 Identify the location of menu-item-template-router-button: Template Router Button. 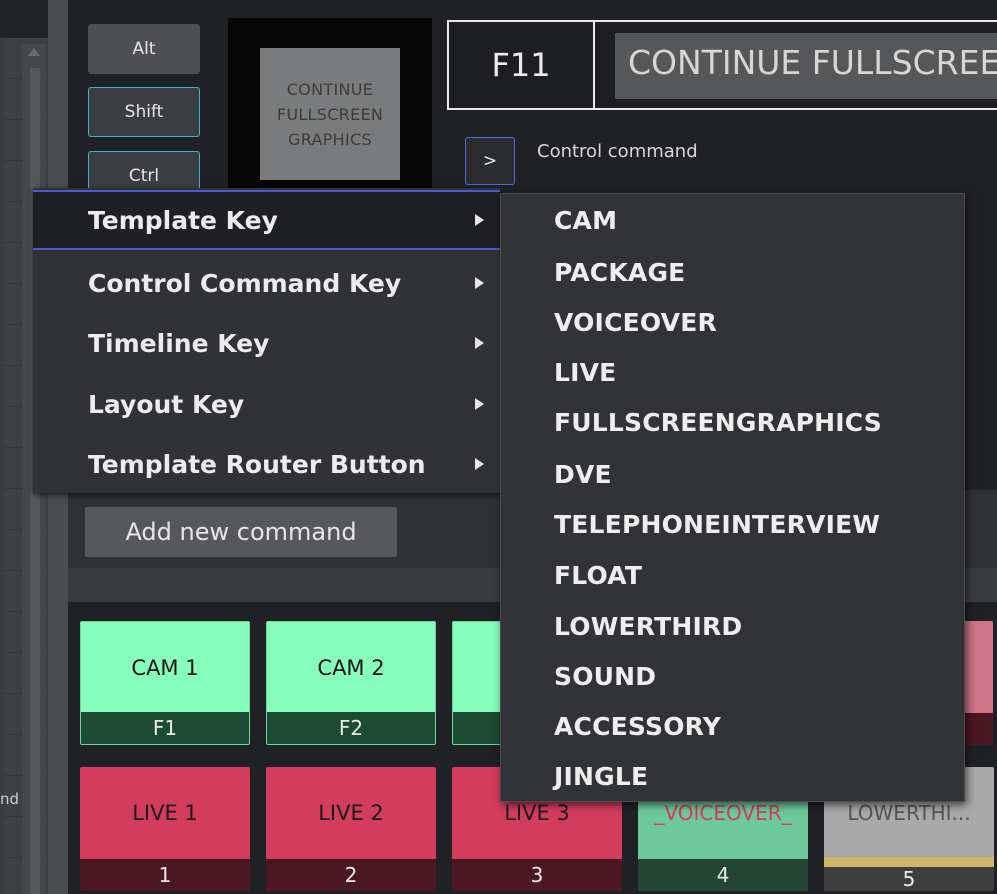
(266, 464).